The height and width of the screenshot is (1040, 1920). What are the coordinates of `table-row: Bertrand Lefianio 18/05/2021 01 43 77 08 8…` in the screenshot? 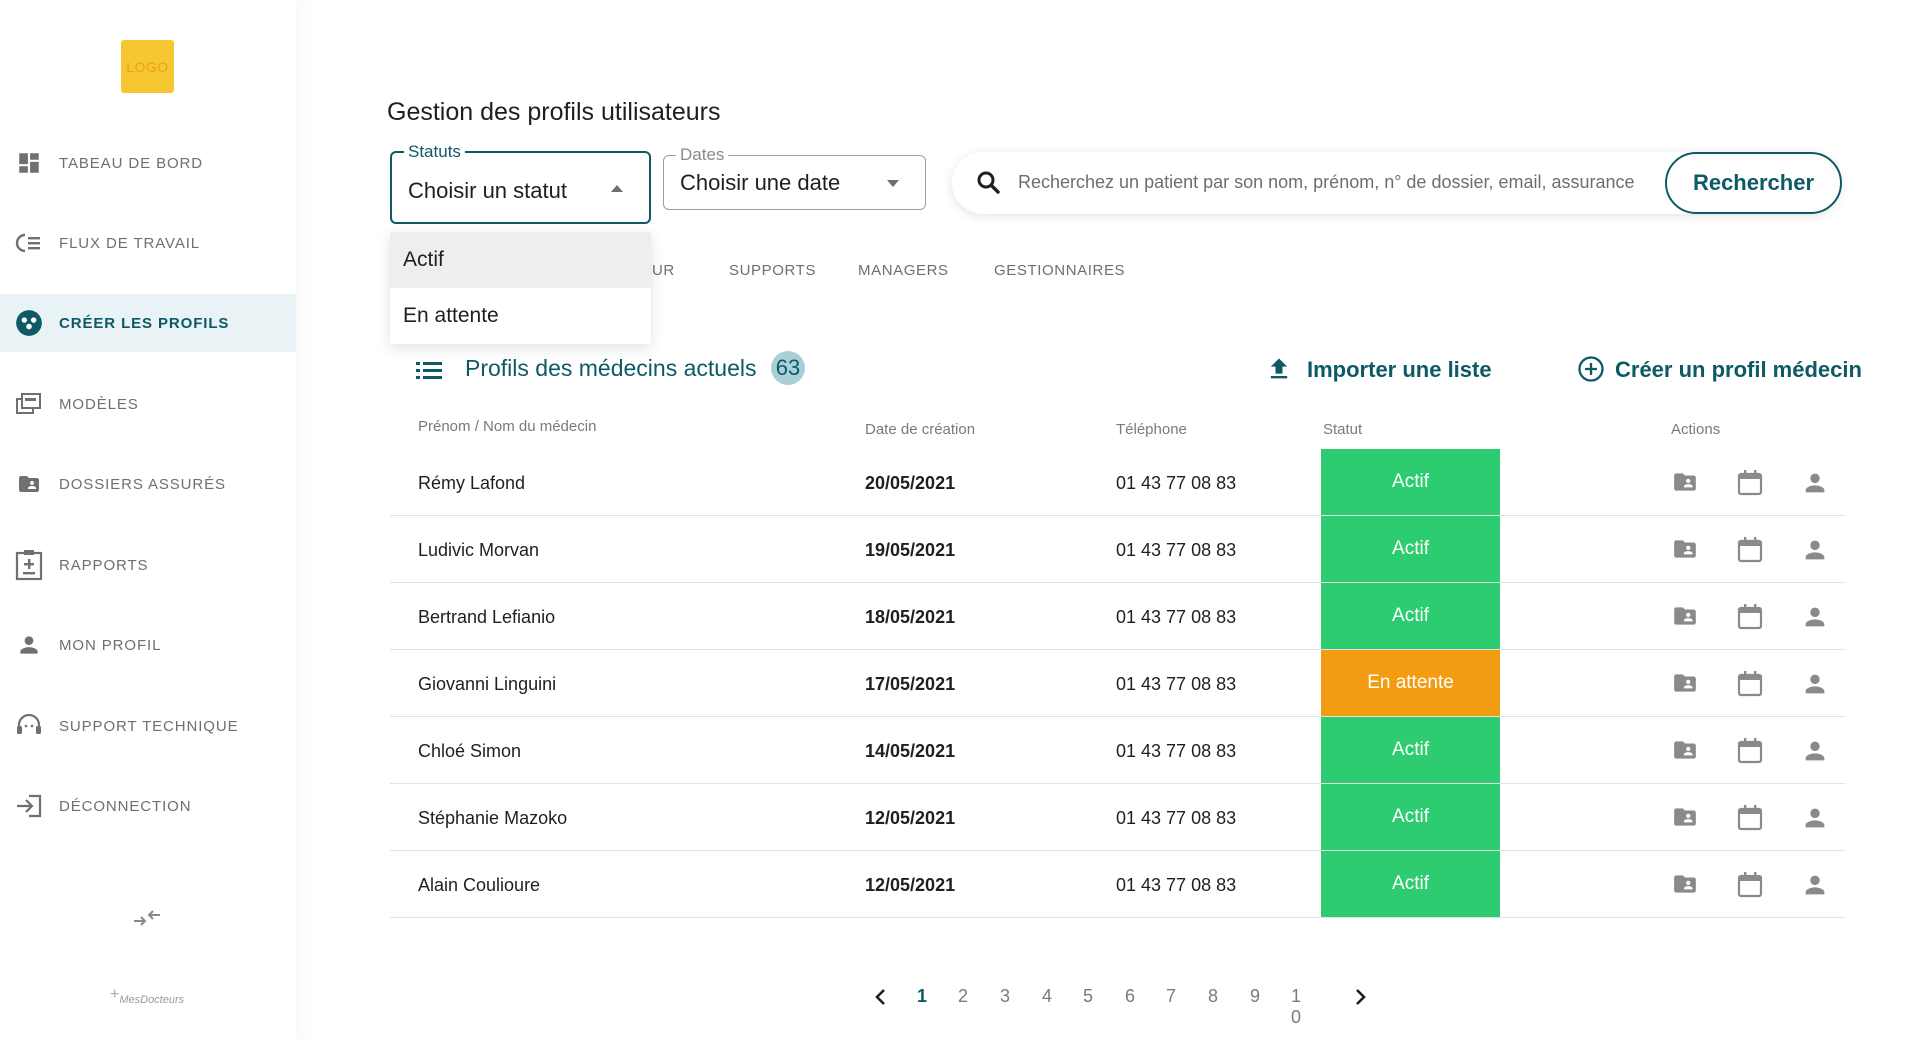 It's located at (1117, 616).